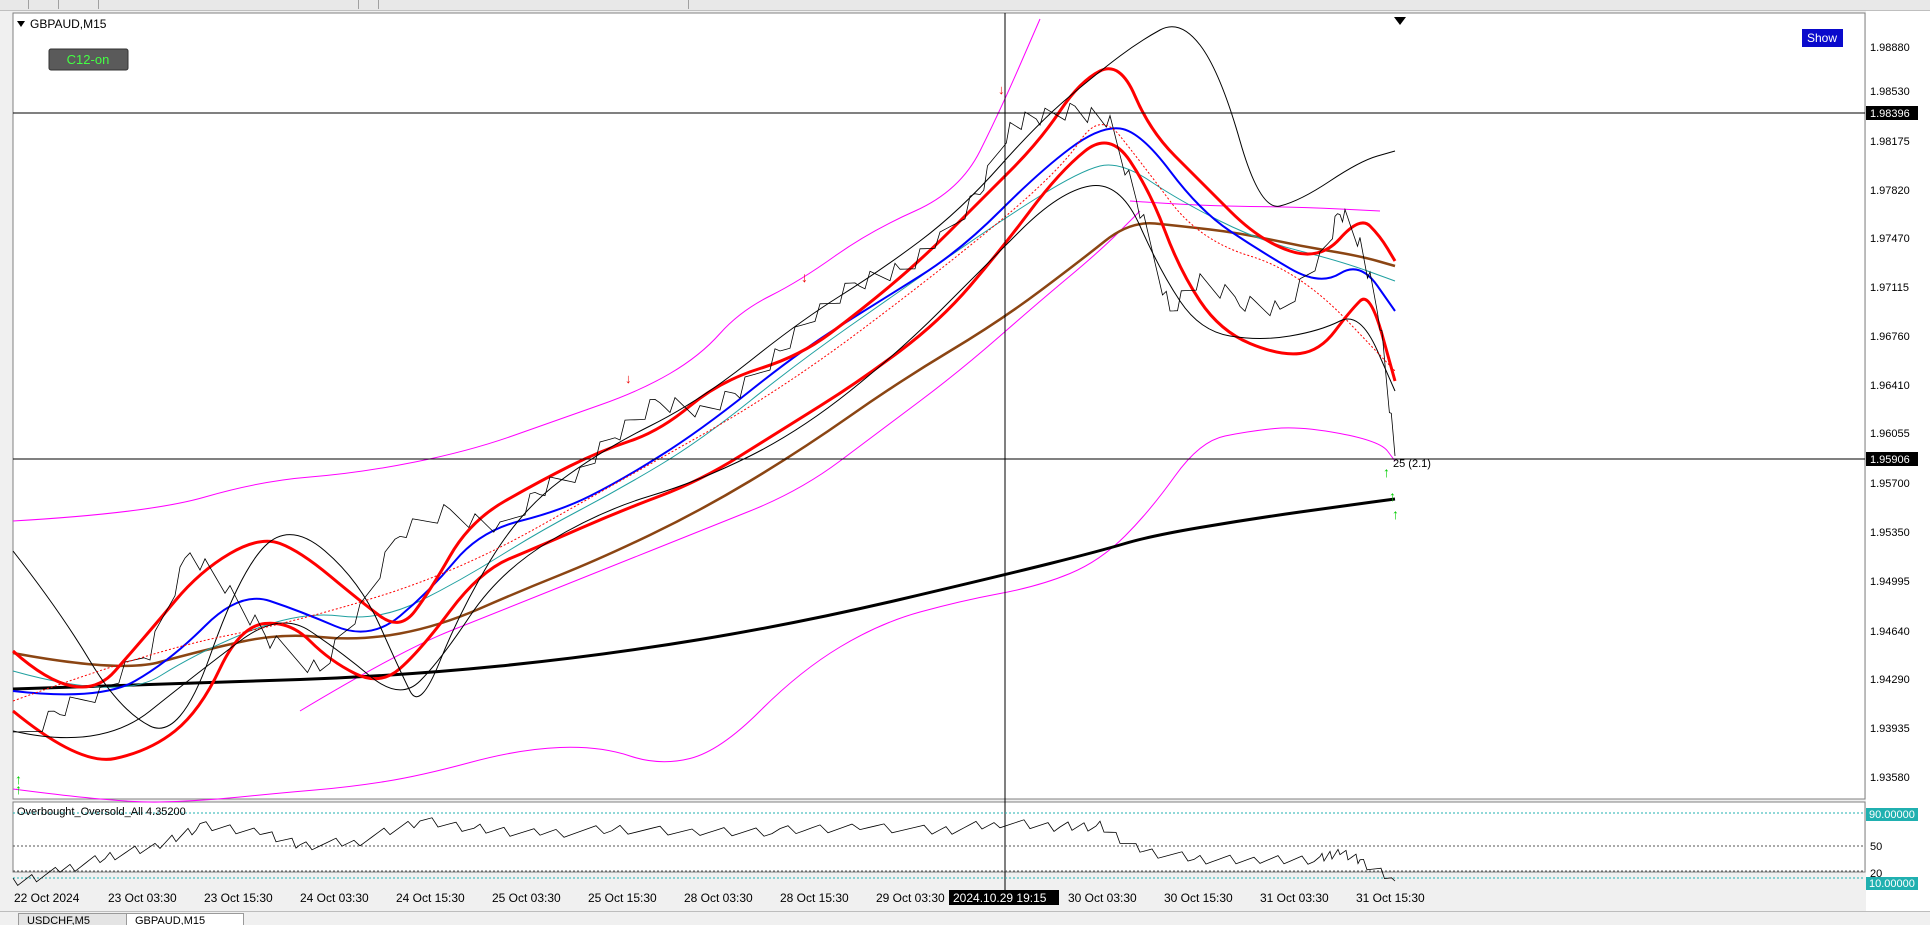 The image size is (1930, 925). I want to click on price-tick: 1.93935, so click(1890, 729).